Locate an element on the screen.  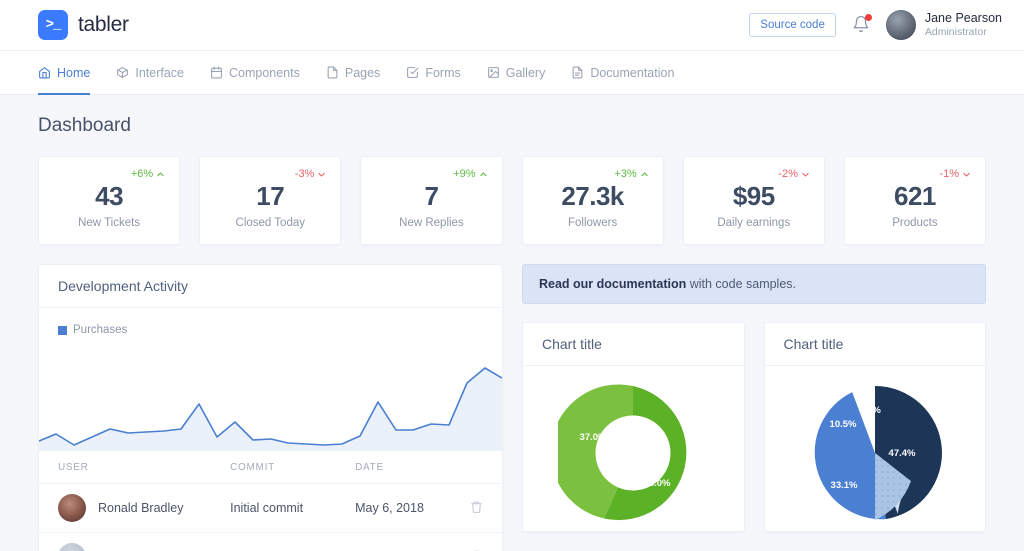
brand-logo: >_ tabler is located at coordinates (83, 25).